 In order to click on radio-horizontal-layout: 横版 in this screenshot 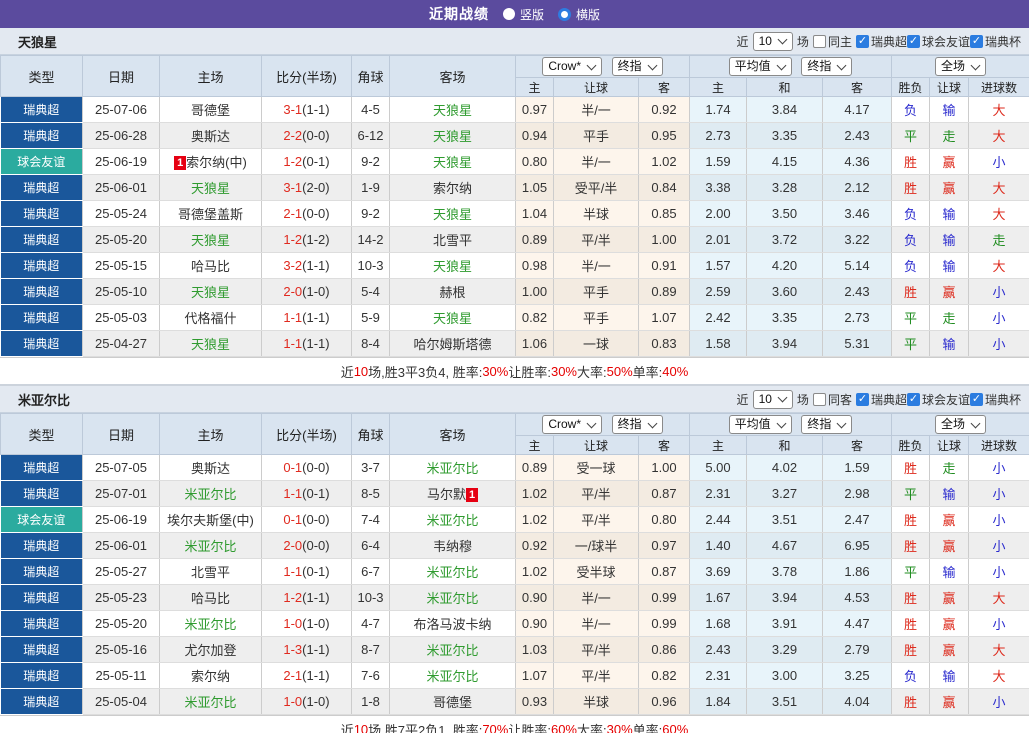, I will do `click(579, 14)`.